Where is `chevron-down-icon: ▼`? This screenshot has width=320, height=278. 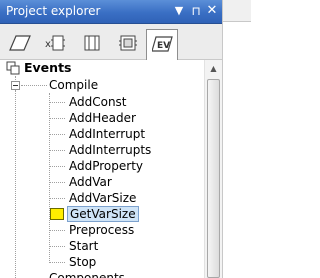 chevron-down-icon: ▼ is located at coordinates (179, 11).